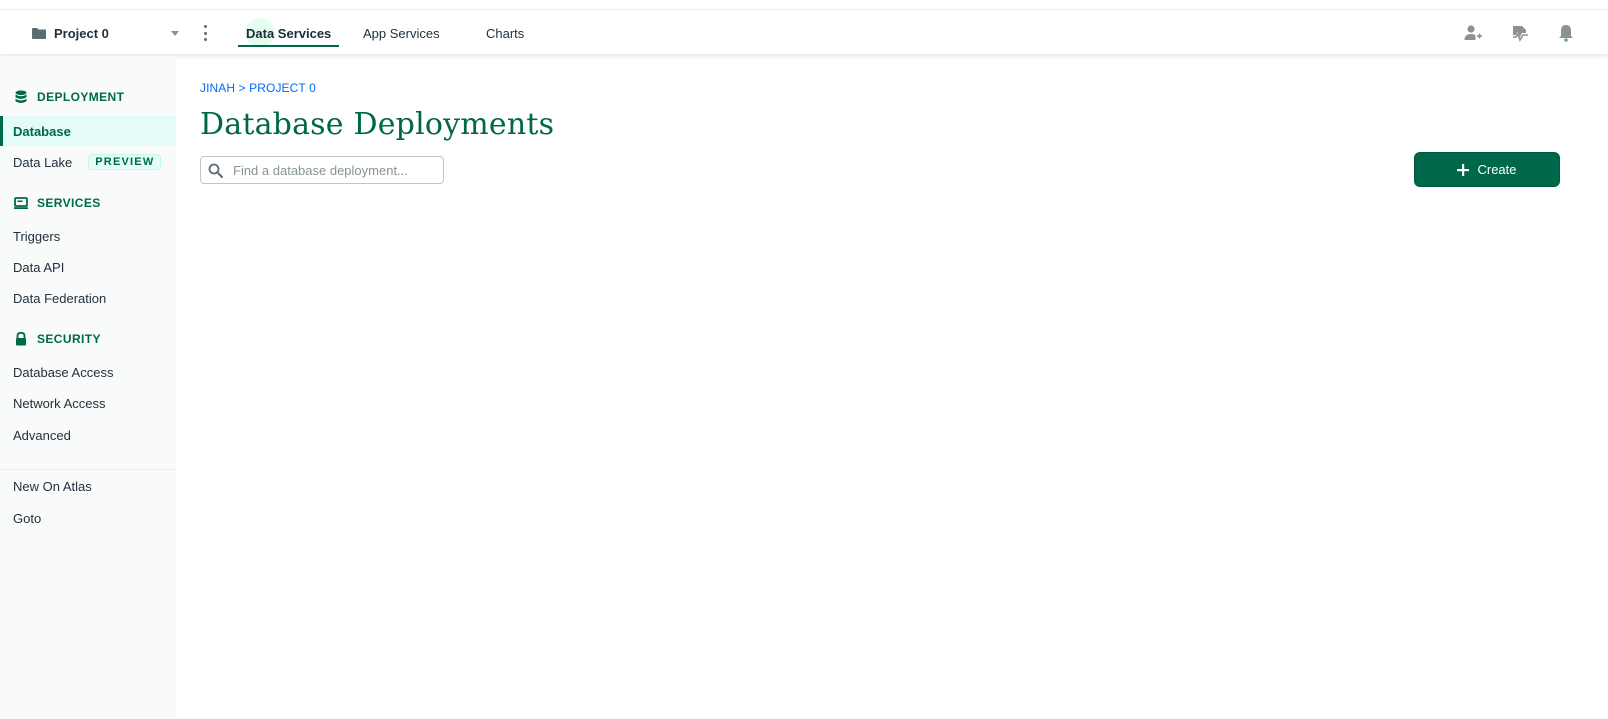  What do you see at coordinates (21, 339) in the screenshot?
I see `lock-icon` at bounding box center [21, 339].